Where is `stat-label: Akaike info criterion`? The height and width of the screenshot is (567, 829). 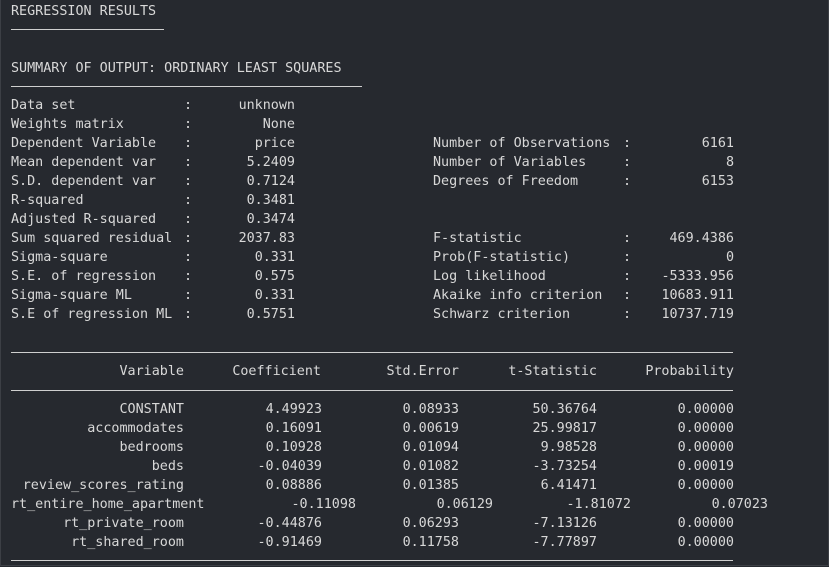 stat-label: Akaike info criterion is located at coordinates (518, 295).